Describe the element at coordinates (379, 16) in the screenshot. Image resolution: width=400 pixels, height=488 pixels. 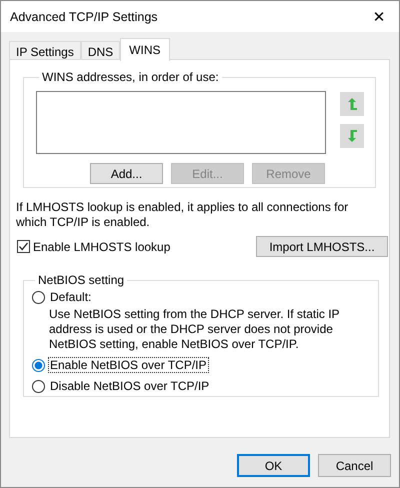
I see `close-button: ✕` at that location.